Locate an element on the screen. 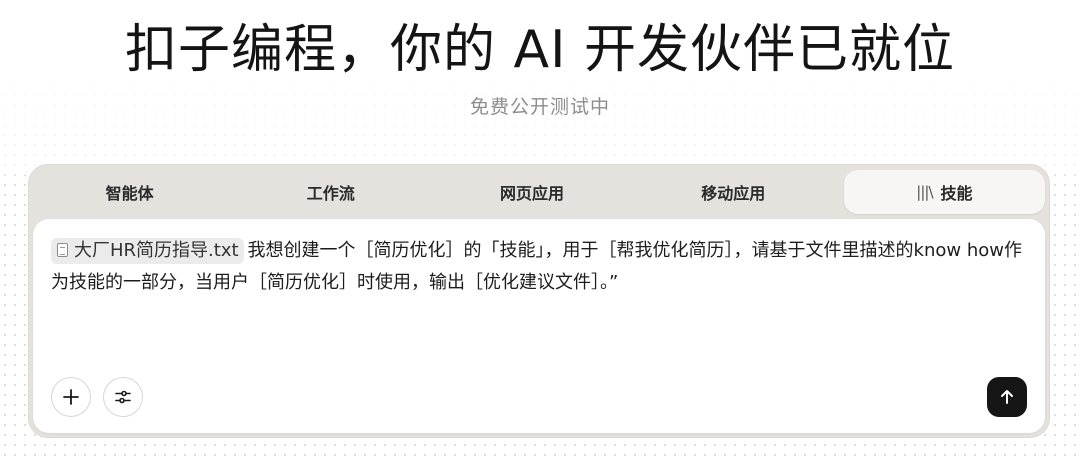 This screenshot has width=1080, height=464. sliders-icon is located at coordinates (123, 397).